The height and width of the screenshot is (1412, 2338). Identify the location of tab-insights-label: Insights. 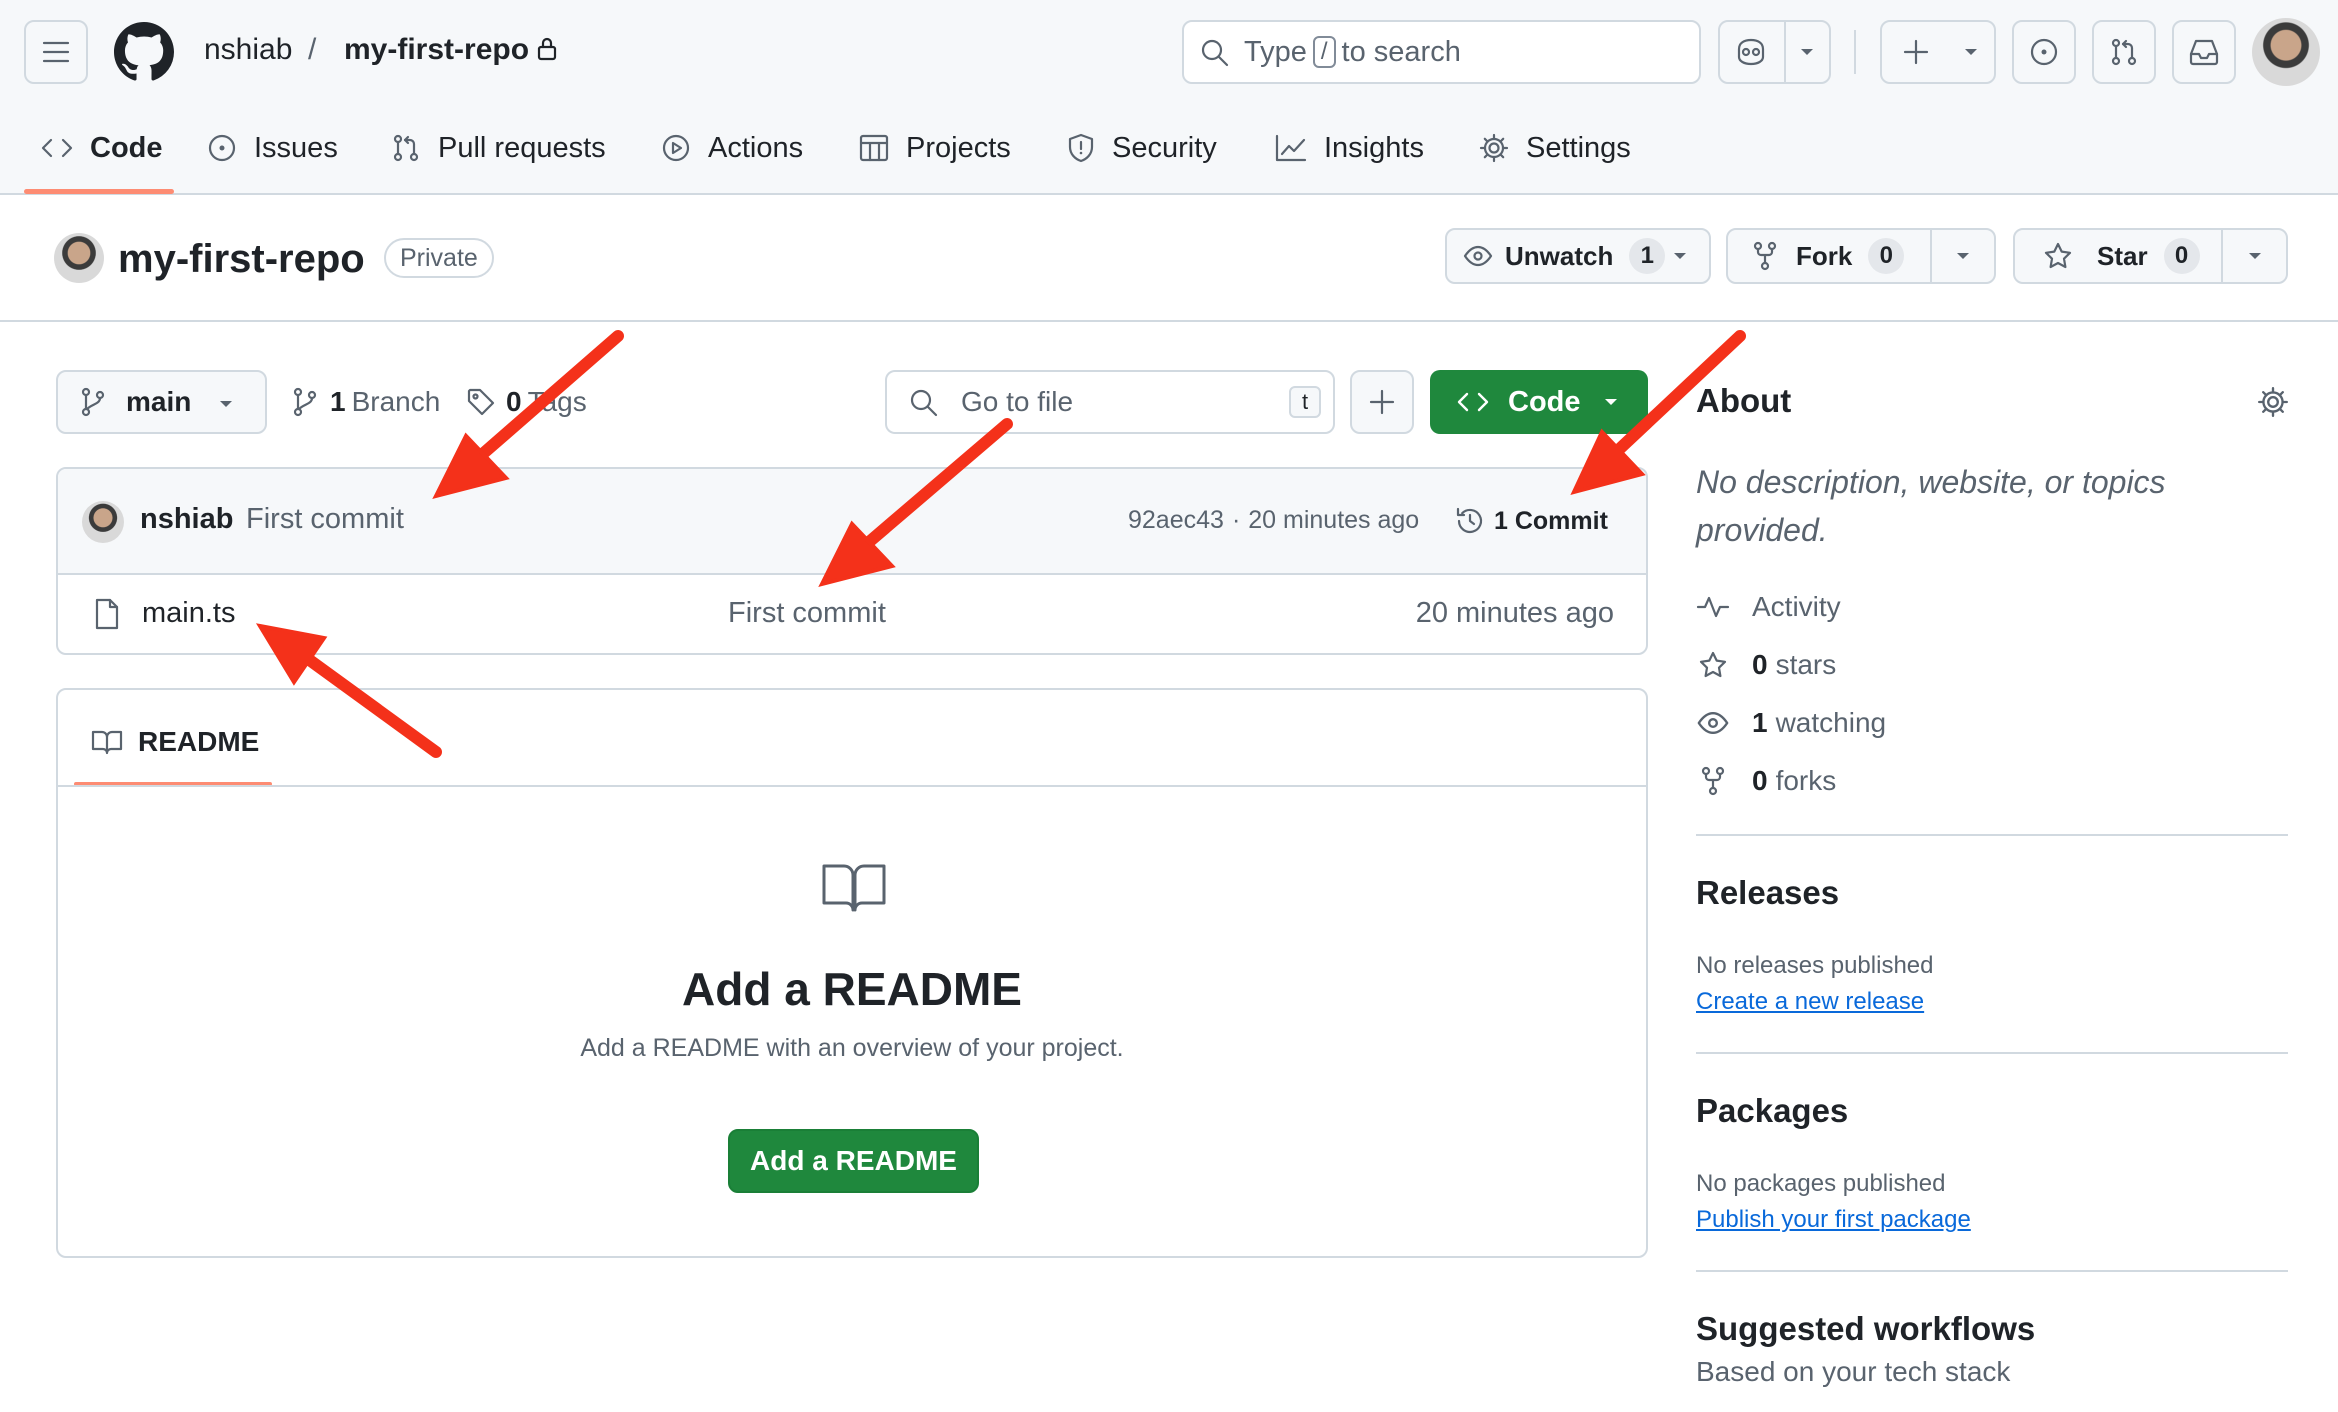
(1374, 147).